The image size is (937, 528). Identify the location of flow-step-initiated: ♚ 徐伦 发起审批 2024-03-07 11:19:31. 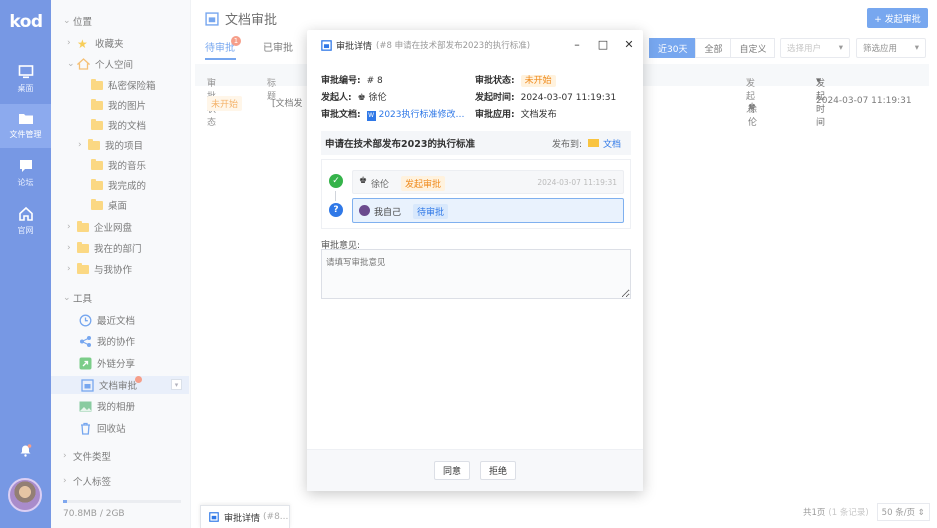
(488, 182).